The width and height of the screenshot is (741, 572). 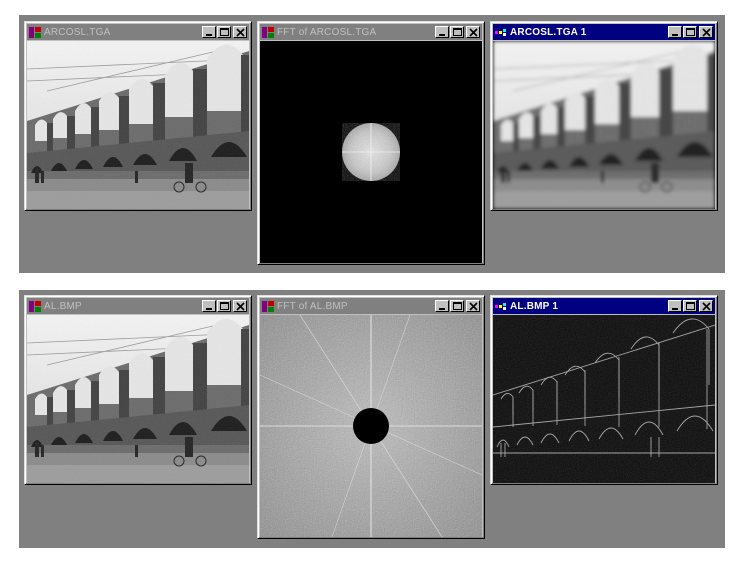 I want to click on window-fft-bottom: FFT of AL.BMP, so click(x=371, y=417).